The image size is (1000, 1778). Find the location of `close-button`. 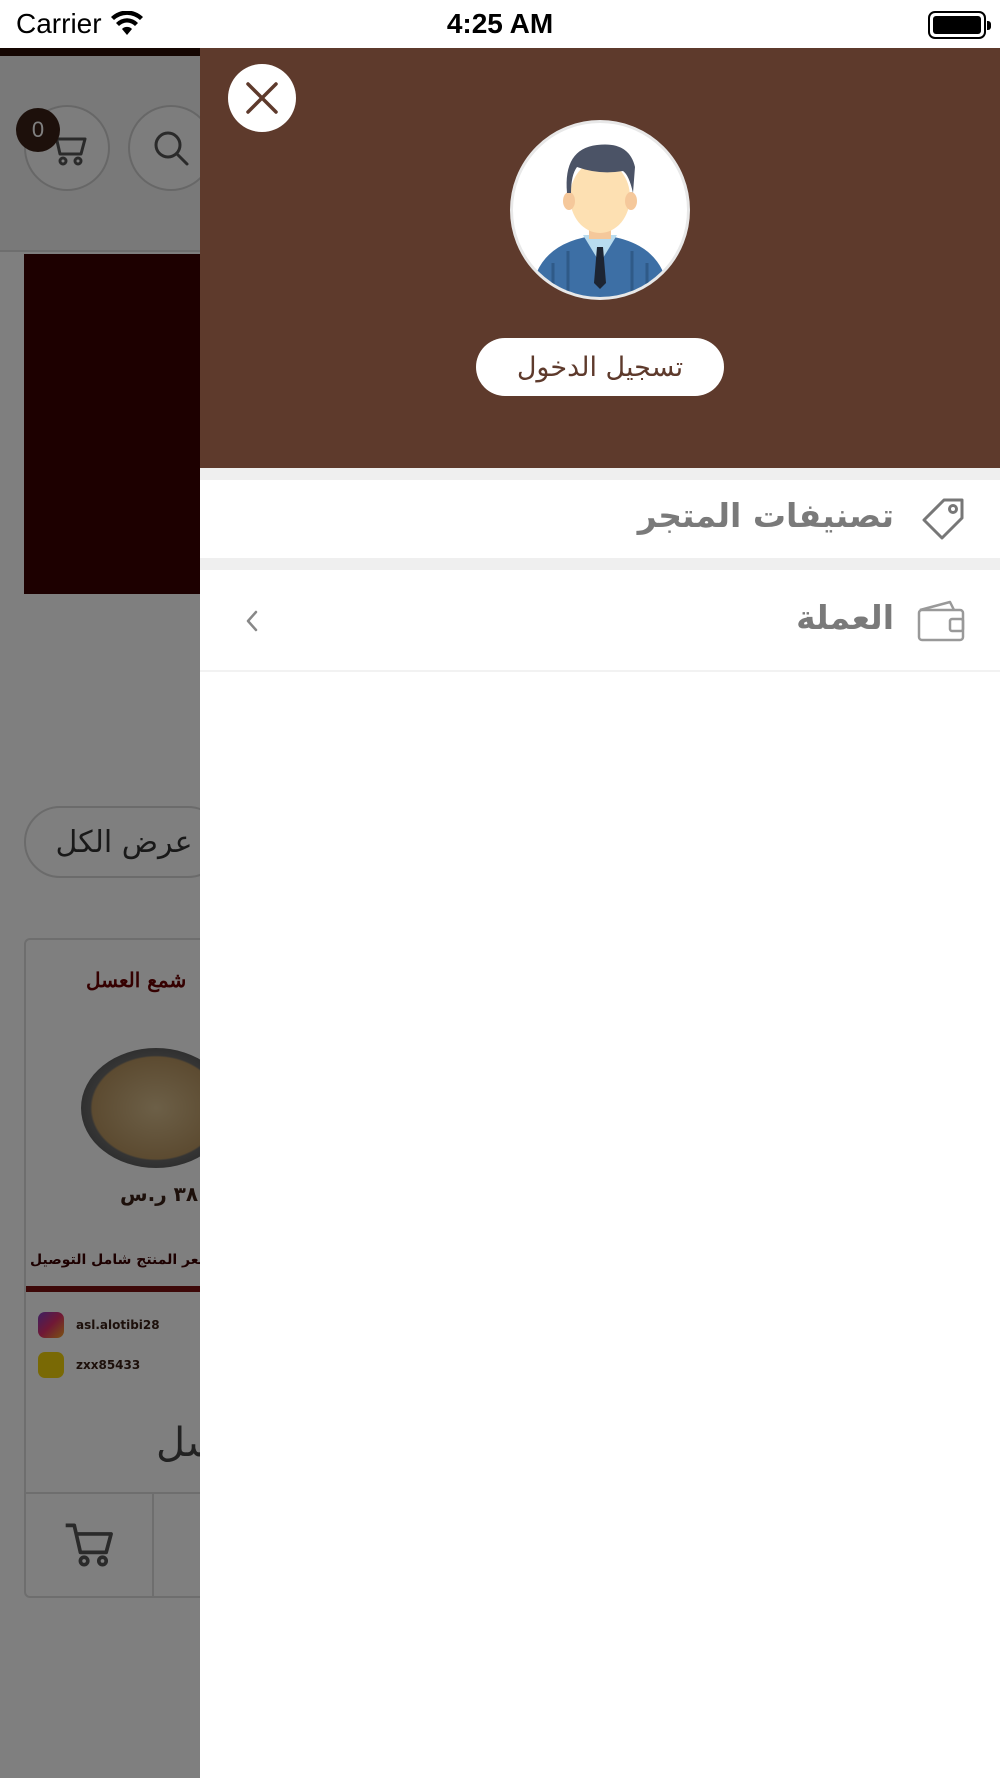

close-button is located at coordinates (262, 98).